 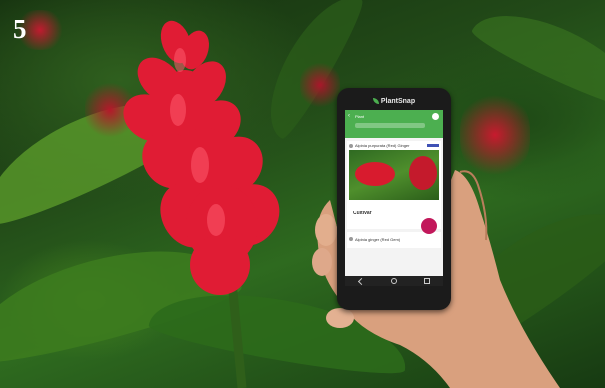 I want to click on navigation-bar, so click(x=394, y=281).